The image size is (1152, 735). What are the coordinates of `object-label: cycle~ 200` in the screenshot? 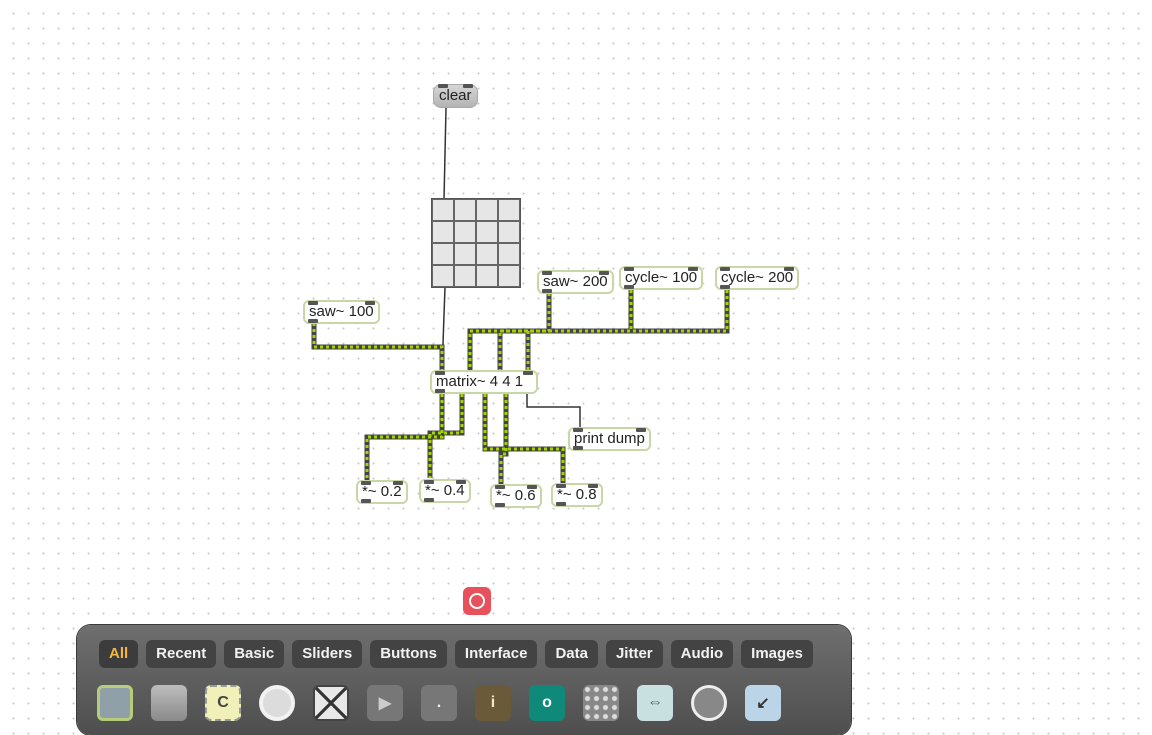 It's located at (757, 277).